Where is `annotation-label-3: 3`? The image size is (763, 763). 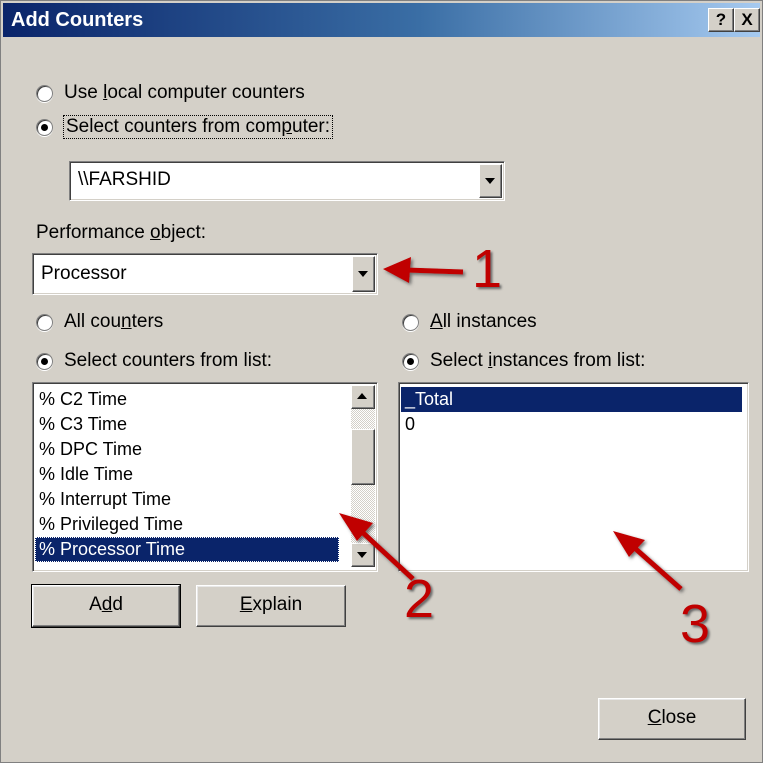 annotation-label-3: 3 is located at coordinates (695, 624).